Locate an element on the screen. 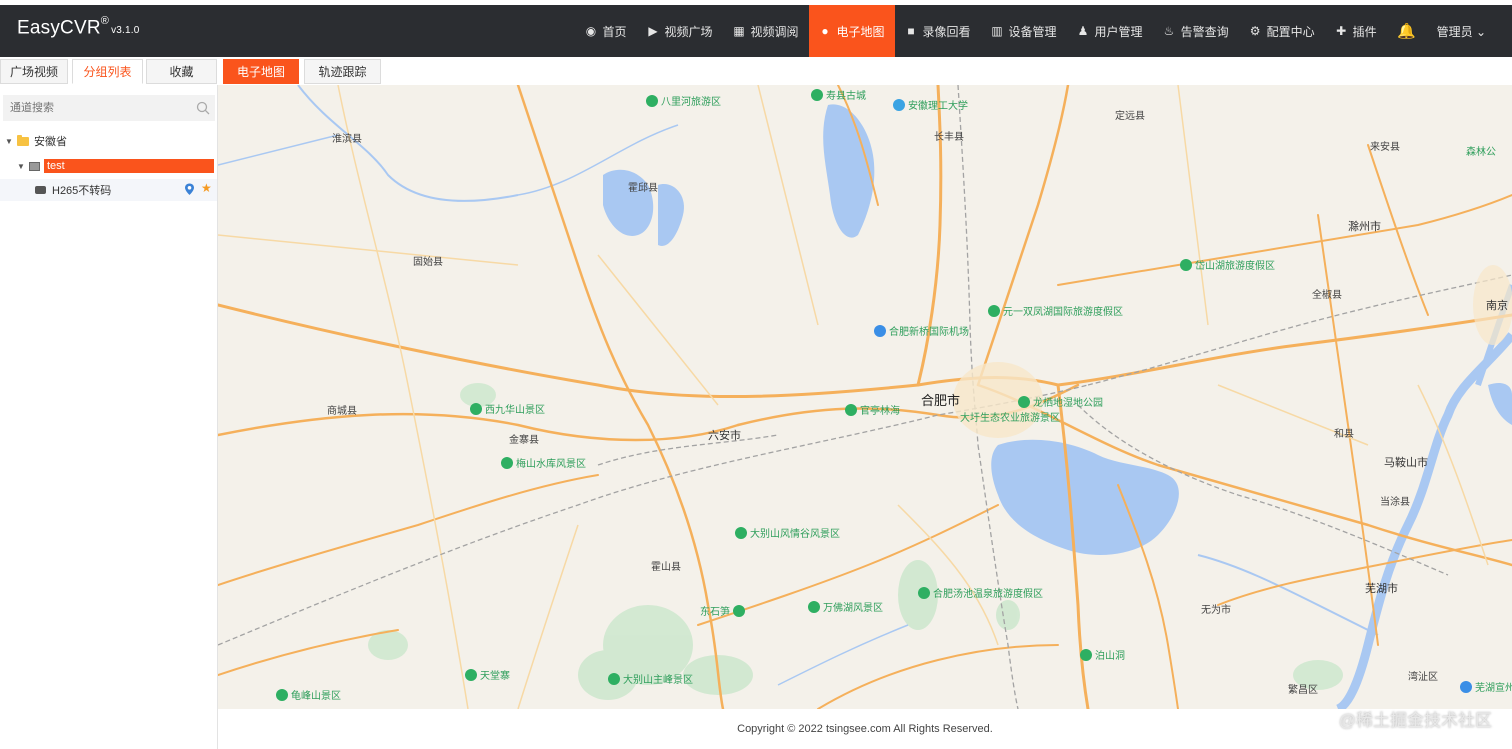  poi-shouxian: 寿县古城 is located at coordinates (838, 94).